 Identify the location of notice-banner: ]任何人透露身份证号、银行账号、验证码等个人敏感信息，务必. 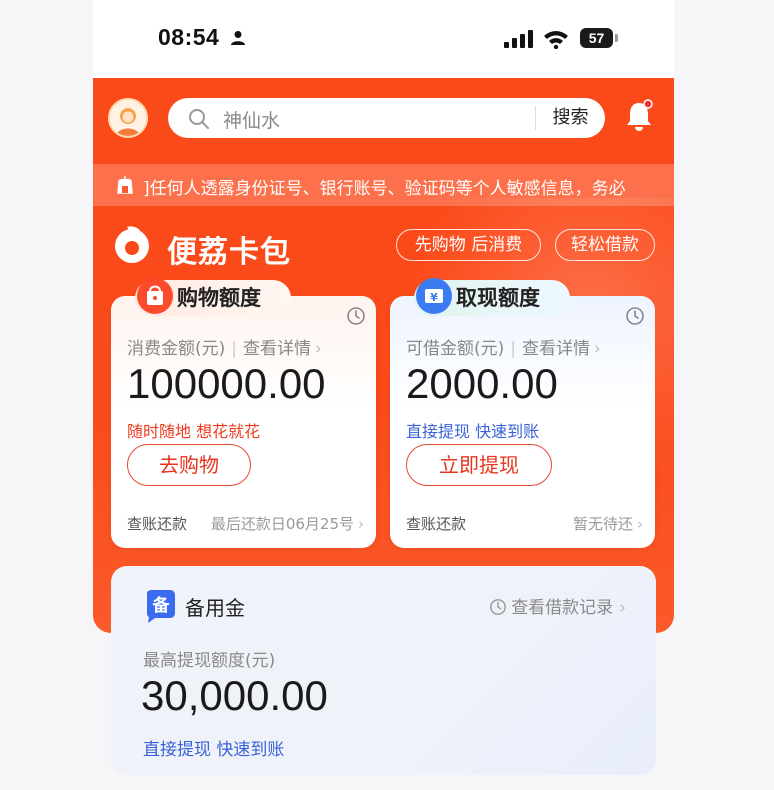
(383, 185).